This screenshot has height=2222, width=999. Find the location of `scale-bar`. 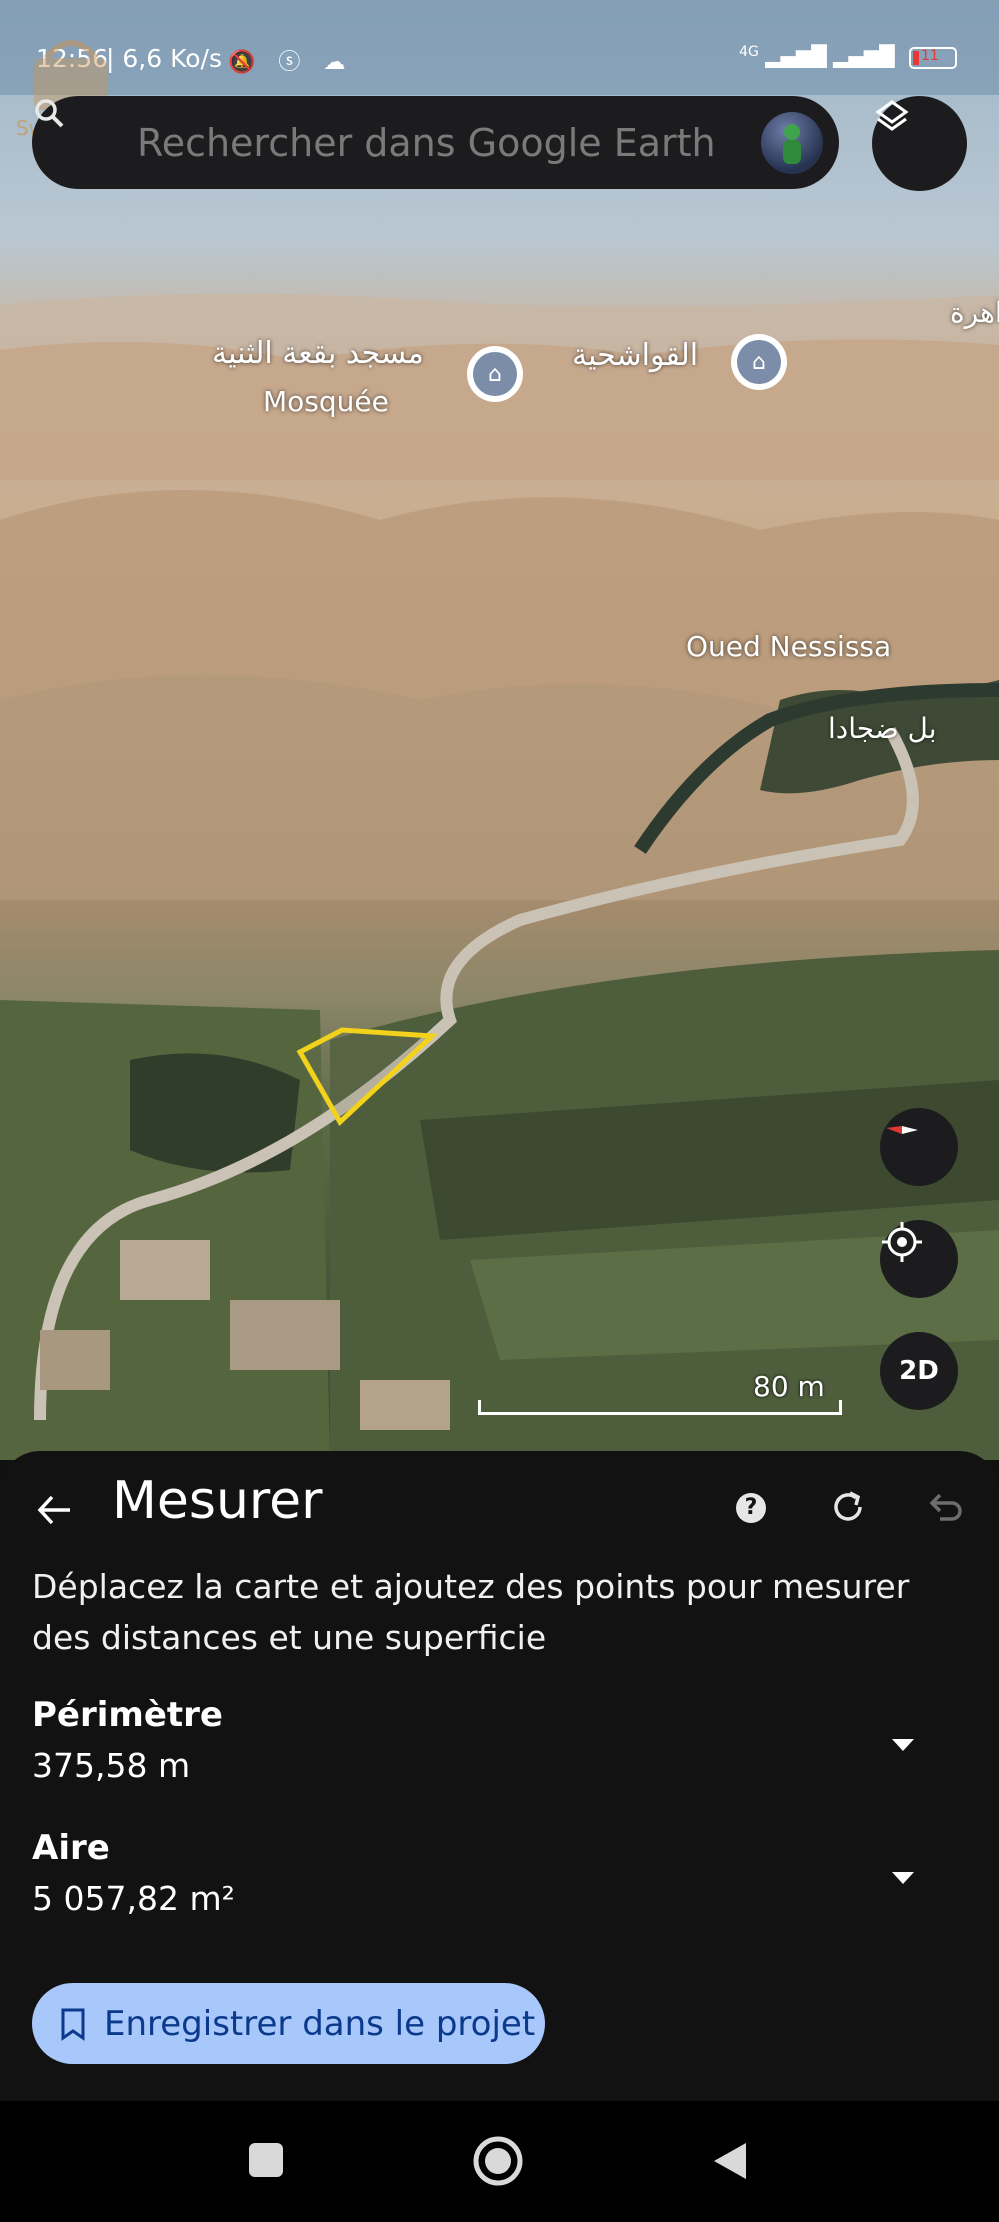

scale-bar is located at coordinates (660, 1407).